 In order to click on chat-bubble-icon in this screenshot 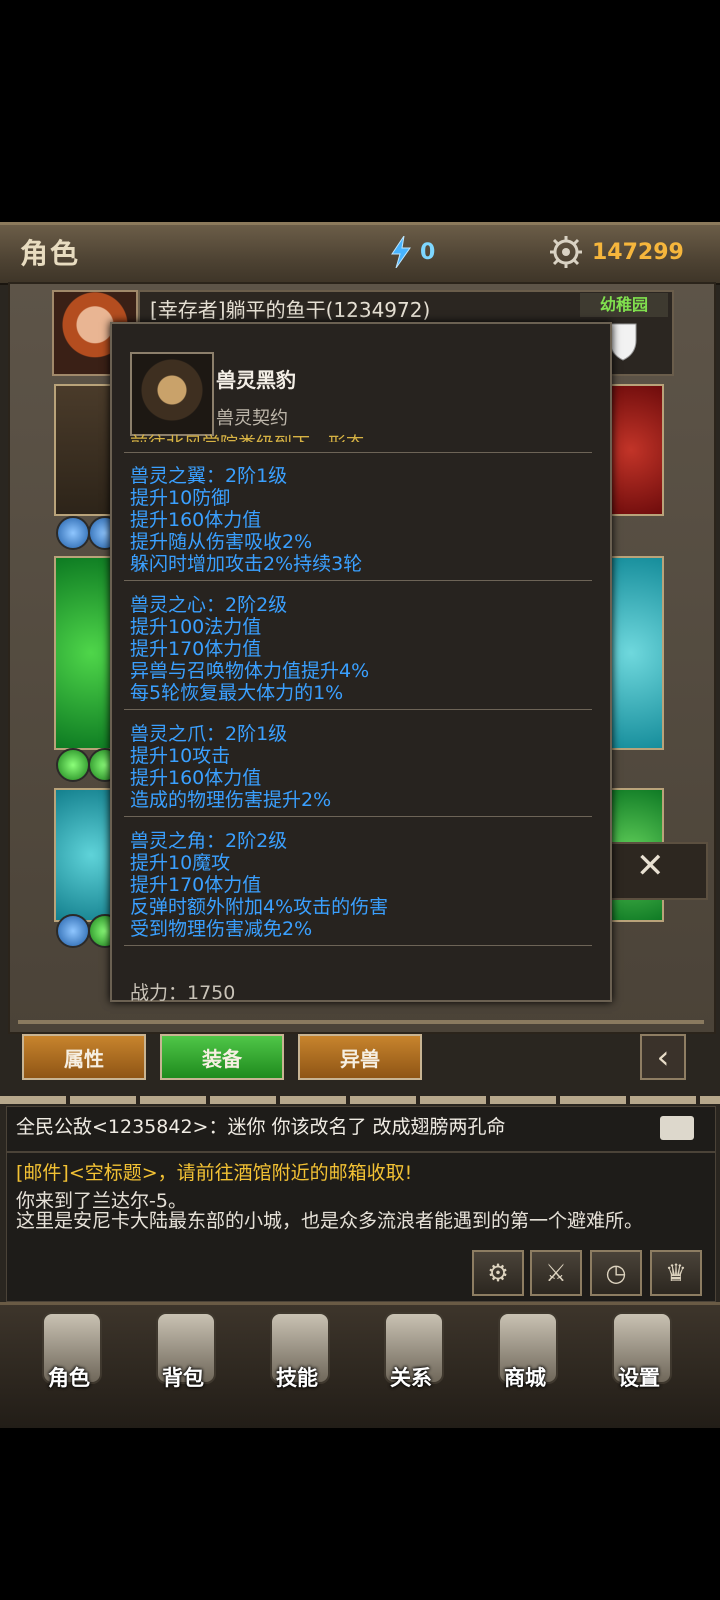, I will do `click(677, 1128)`.